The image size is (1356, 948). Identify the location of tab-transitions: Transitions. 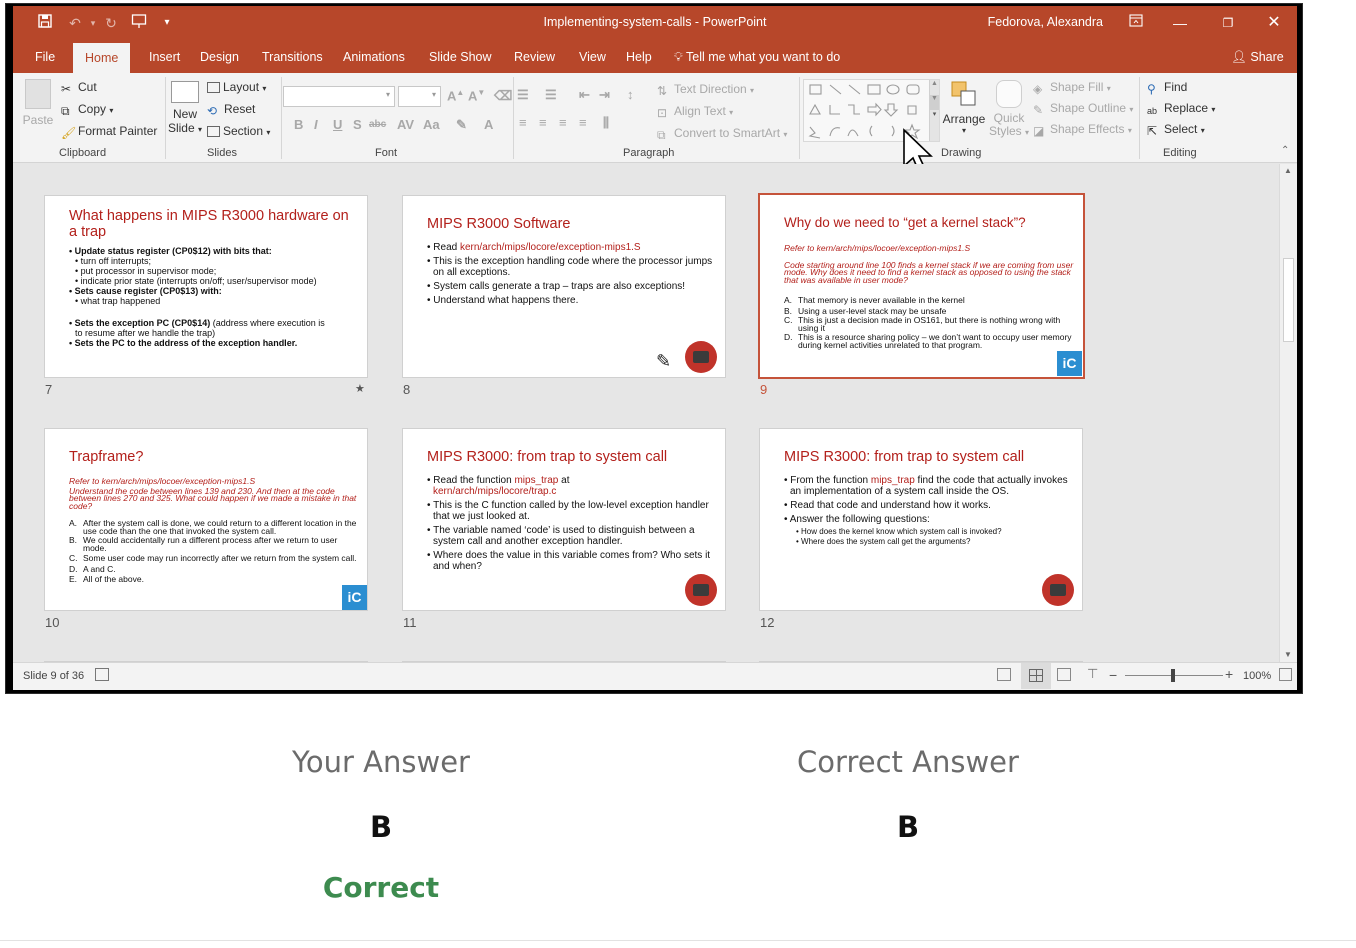
(292, 56).